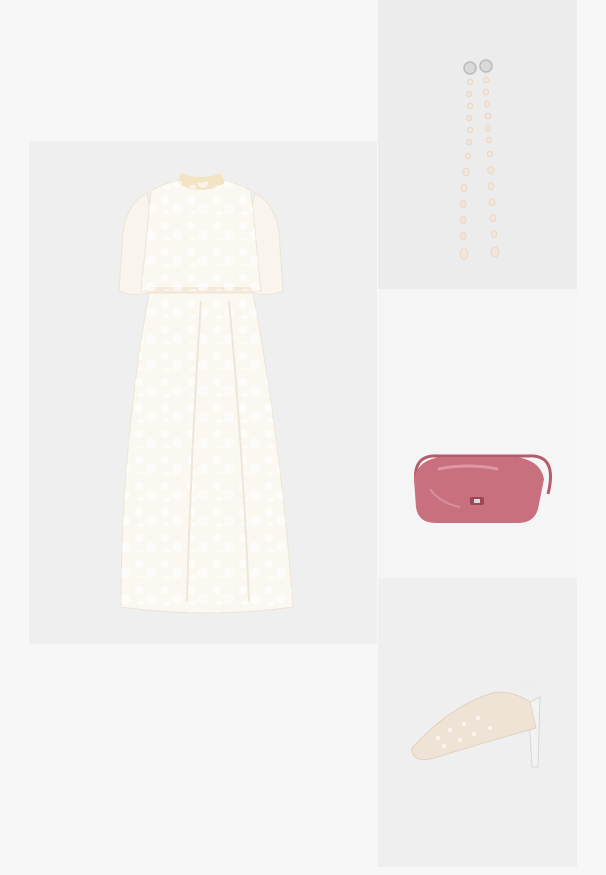 This screenshot has height=875, width=606. What do you see at coordinates (478, 725) in the screenshot?
I see `lace-slingback-pump-image` at bounding box center [478, 725].